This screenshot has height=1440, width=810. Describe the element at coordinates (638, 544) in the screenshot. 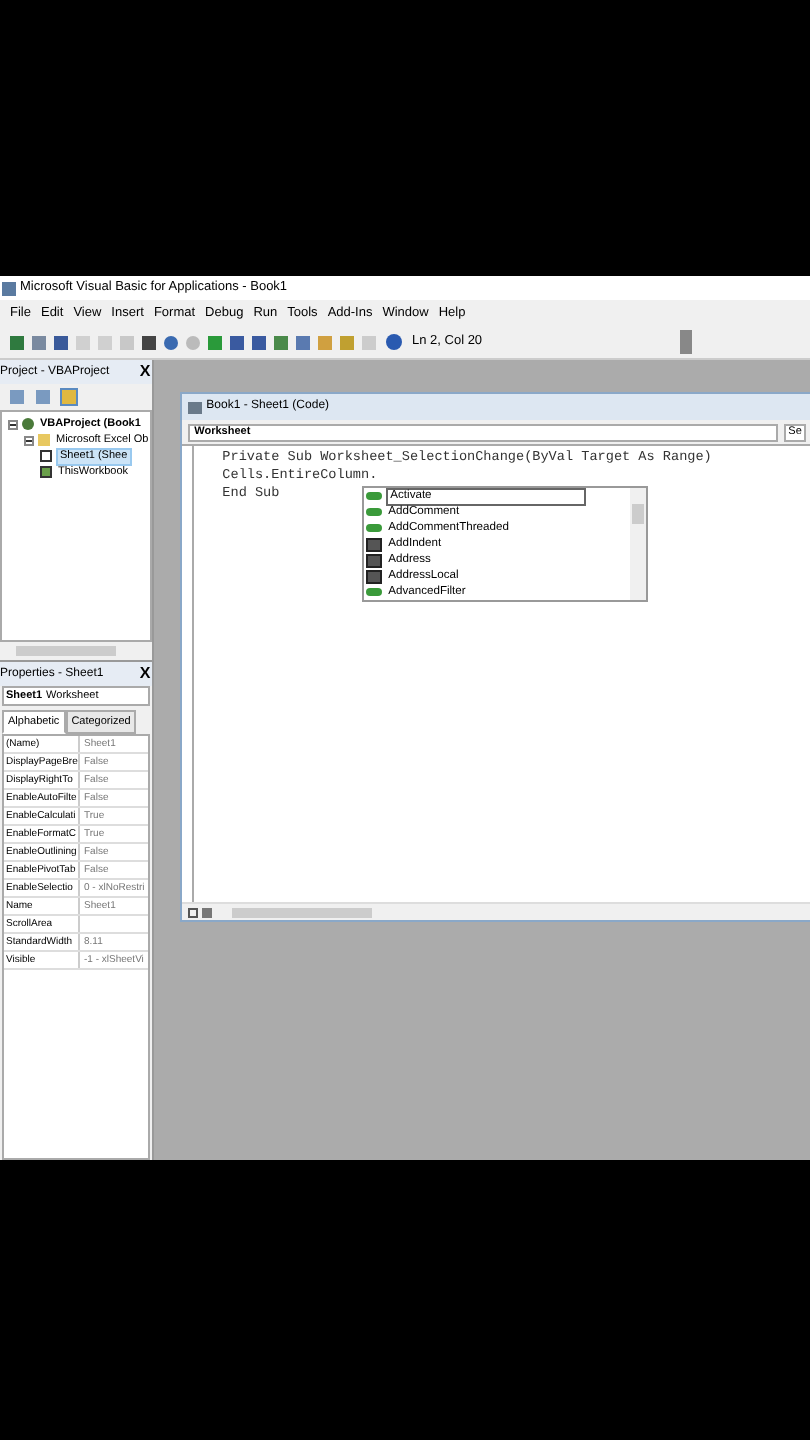

I see `vertical-scrollbar` at that location.